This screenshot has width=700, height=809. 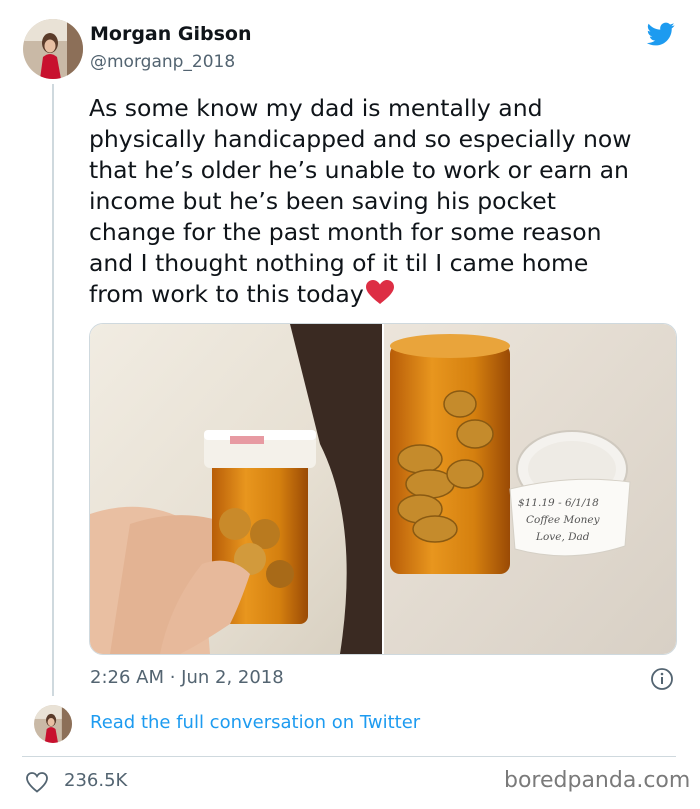 What do you see at coordinates (349, 756) in the screenshot?
I see `footer-divider` at bounding box center [349, 756].